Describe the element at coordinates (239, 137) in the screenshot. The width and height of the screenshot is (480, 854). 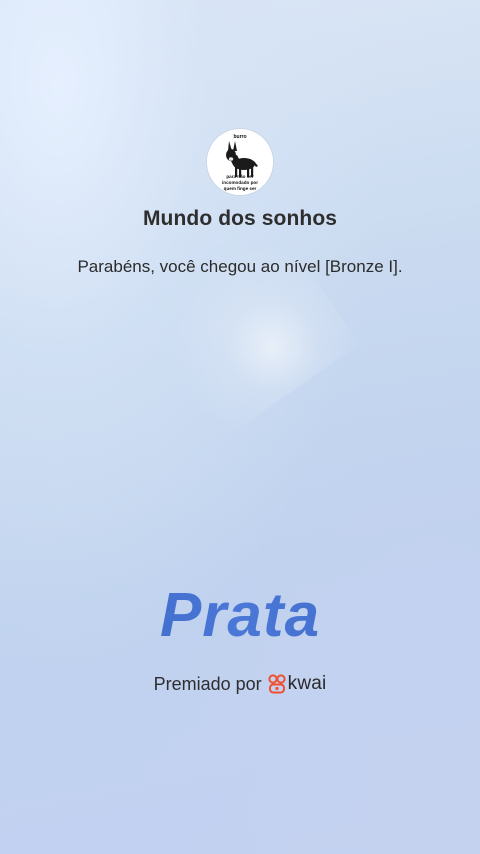
I see `avatar-caption-top: burro` at that location.